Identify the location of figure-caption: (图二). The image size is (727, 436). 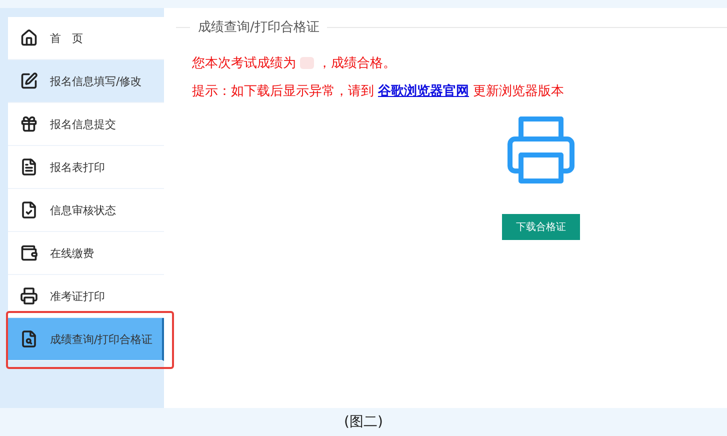
(363, 422).